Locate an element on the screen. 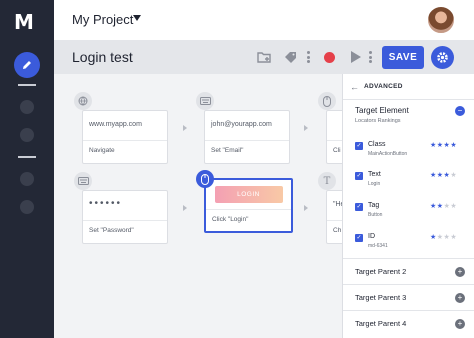 The image size is (474, 338). password-dots: •••••• is located at coordinates (125, 206).